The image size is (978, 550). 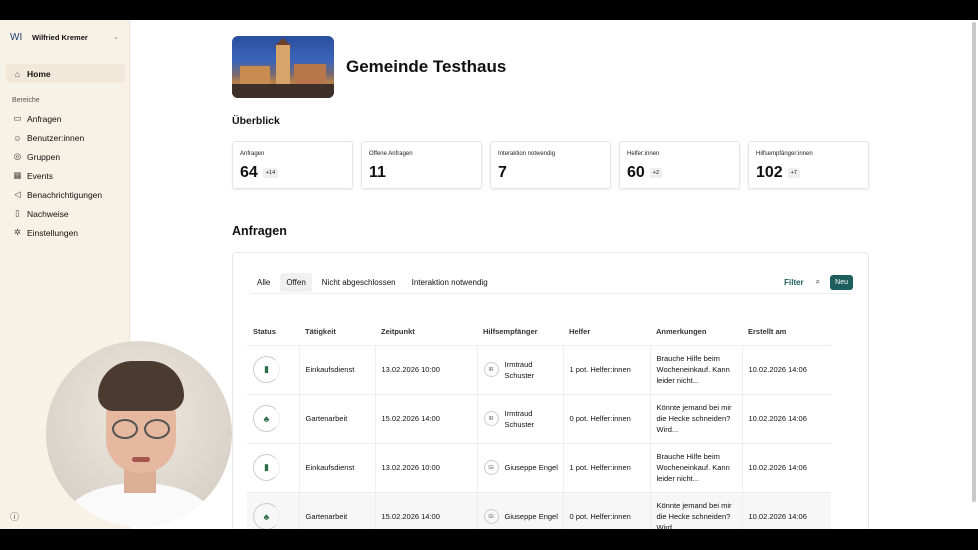 I want to click on webcam-overlay, so click(x=139, y=434).